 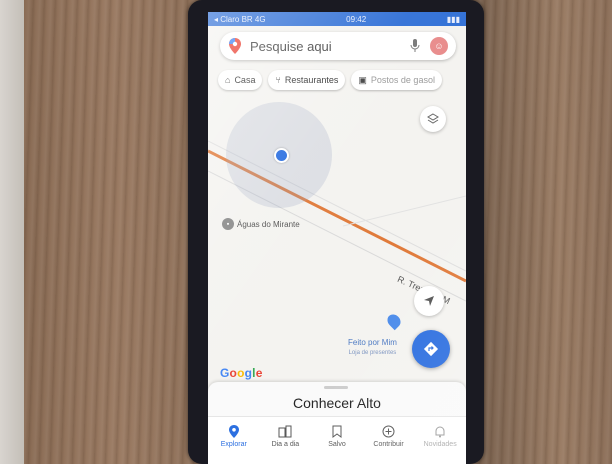 What do you see at coordinates (440, 440) in the screenshot?
I see `tab-novidades: Novidades` at bounding box center [440, 440].